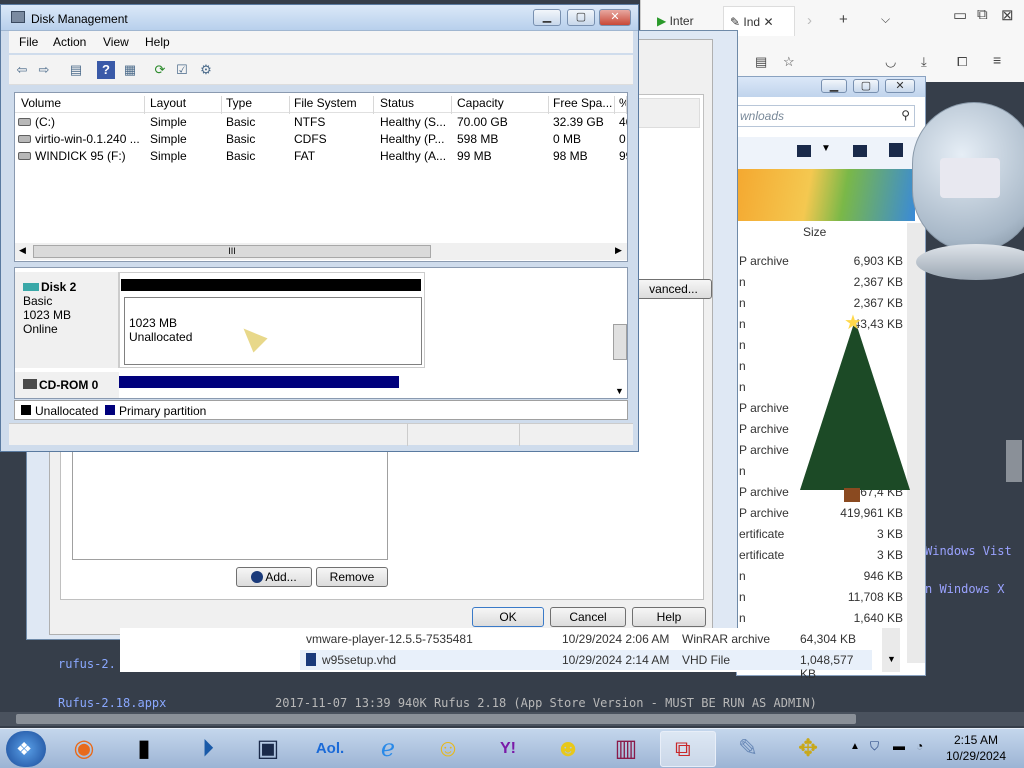 This screenshot has height=768, width=1024. I want to click on volume-hscrollbar: ◀ III ▶, so click(321, 251).